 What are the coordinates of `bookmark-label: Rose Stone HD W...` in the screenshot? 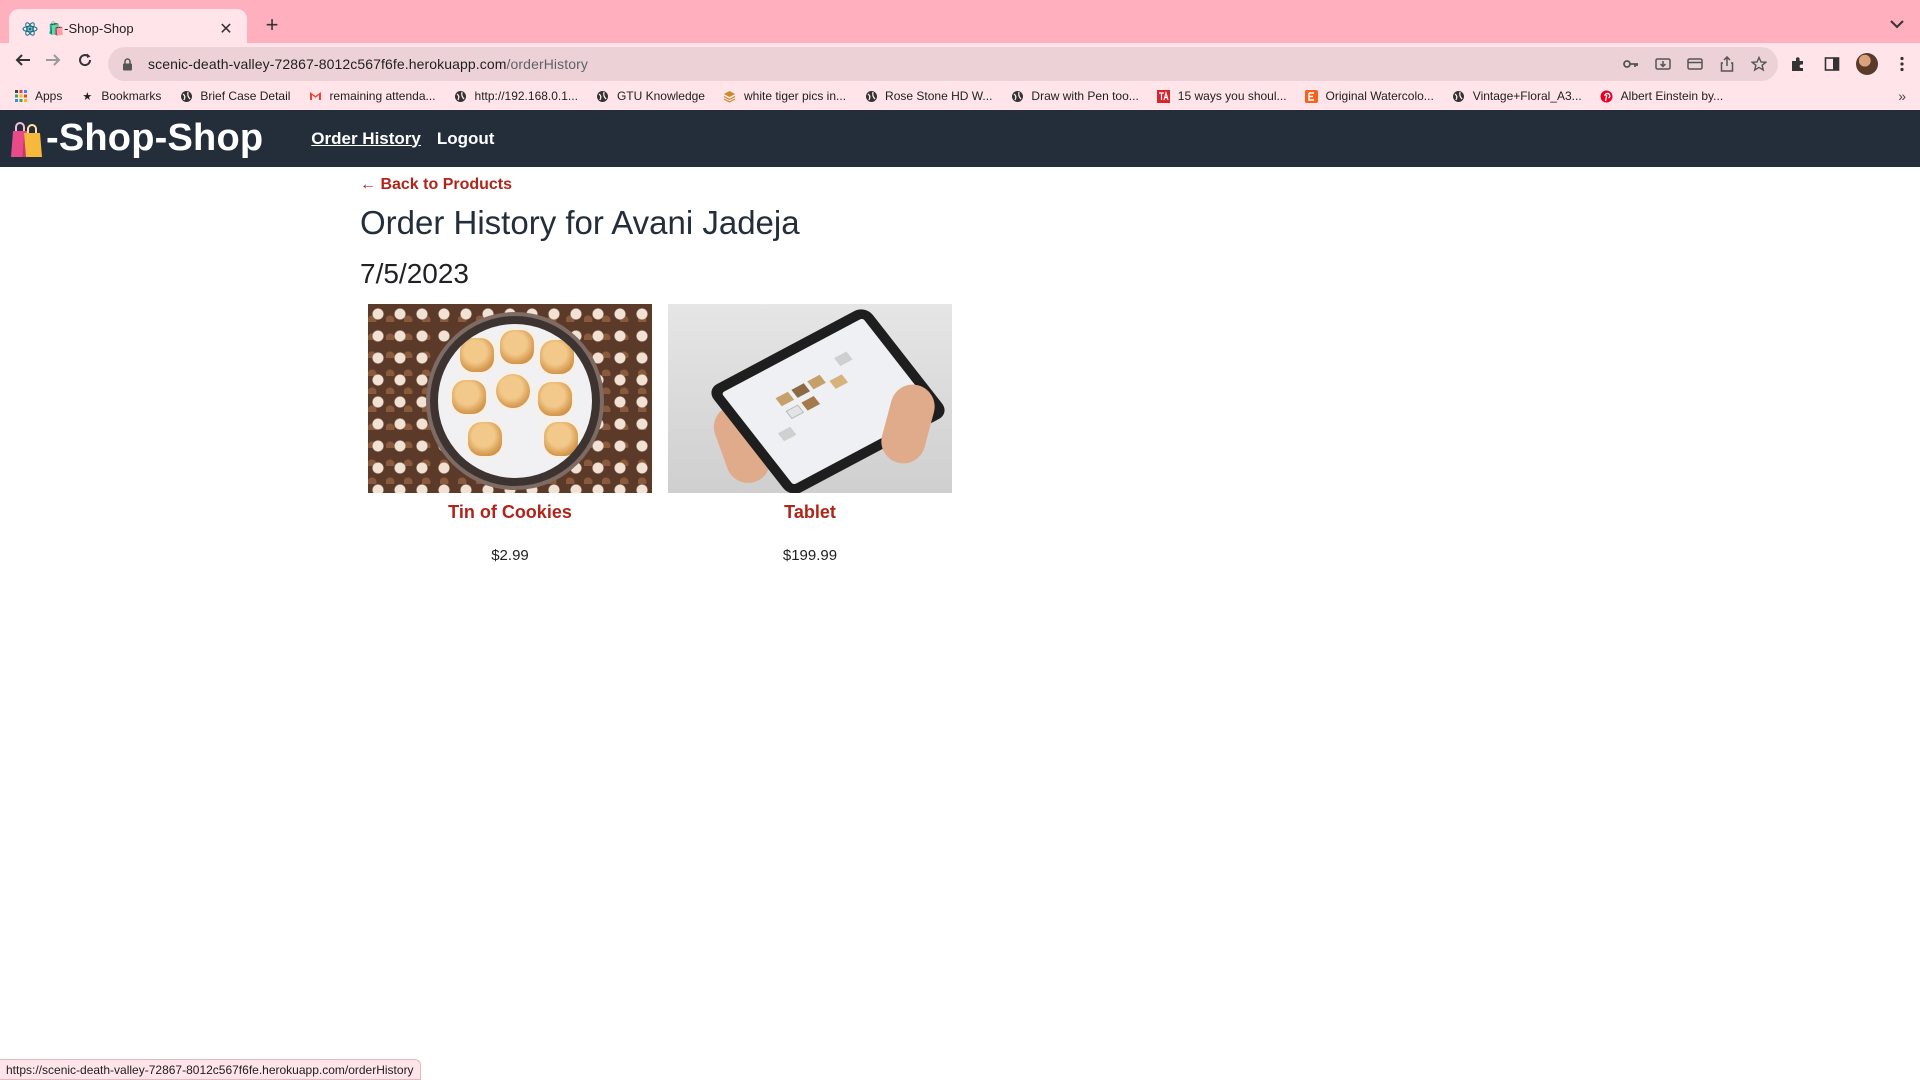 It's located at (939, 96).